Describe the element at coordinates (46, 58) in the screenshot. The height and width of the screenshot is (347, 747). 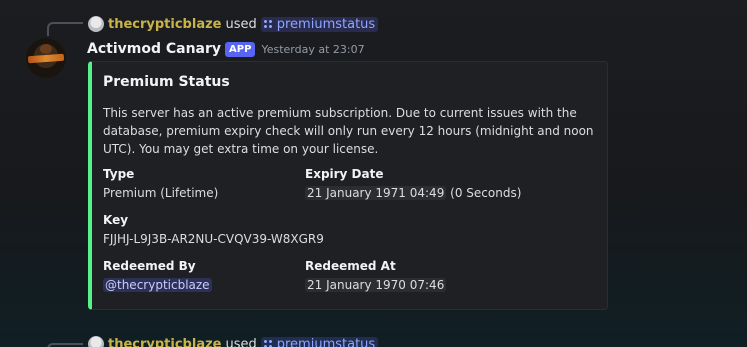
I see `bot-avatar` at that location.